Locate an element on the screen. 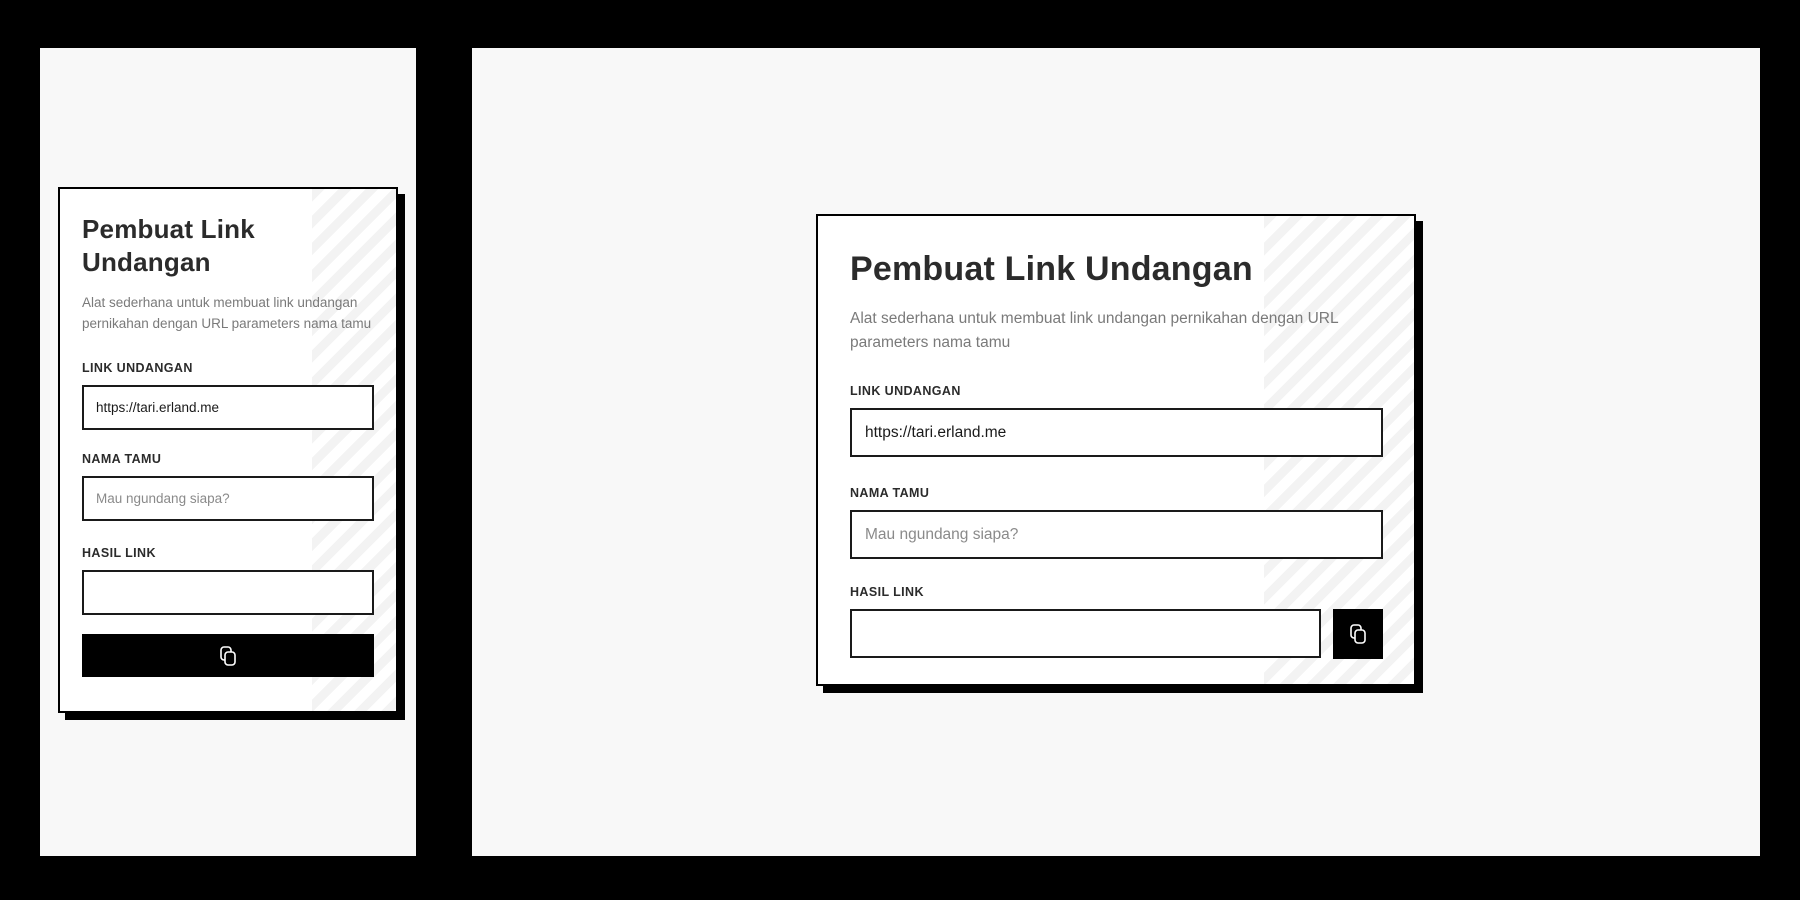 Image resolution: width=1800 pixels, height=900 pixels. result-row is located at coordinates (1116, 634).